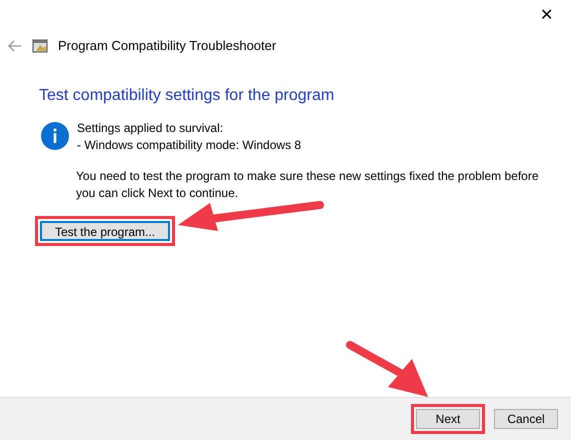 This screenshot has height=440, width=571. I want to click on dialog-button: Cancel, so click(526, 419).